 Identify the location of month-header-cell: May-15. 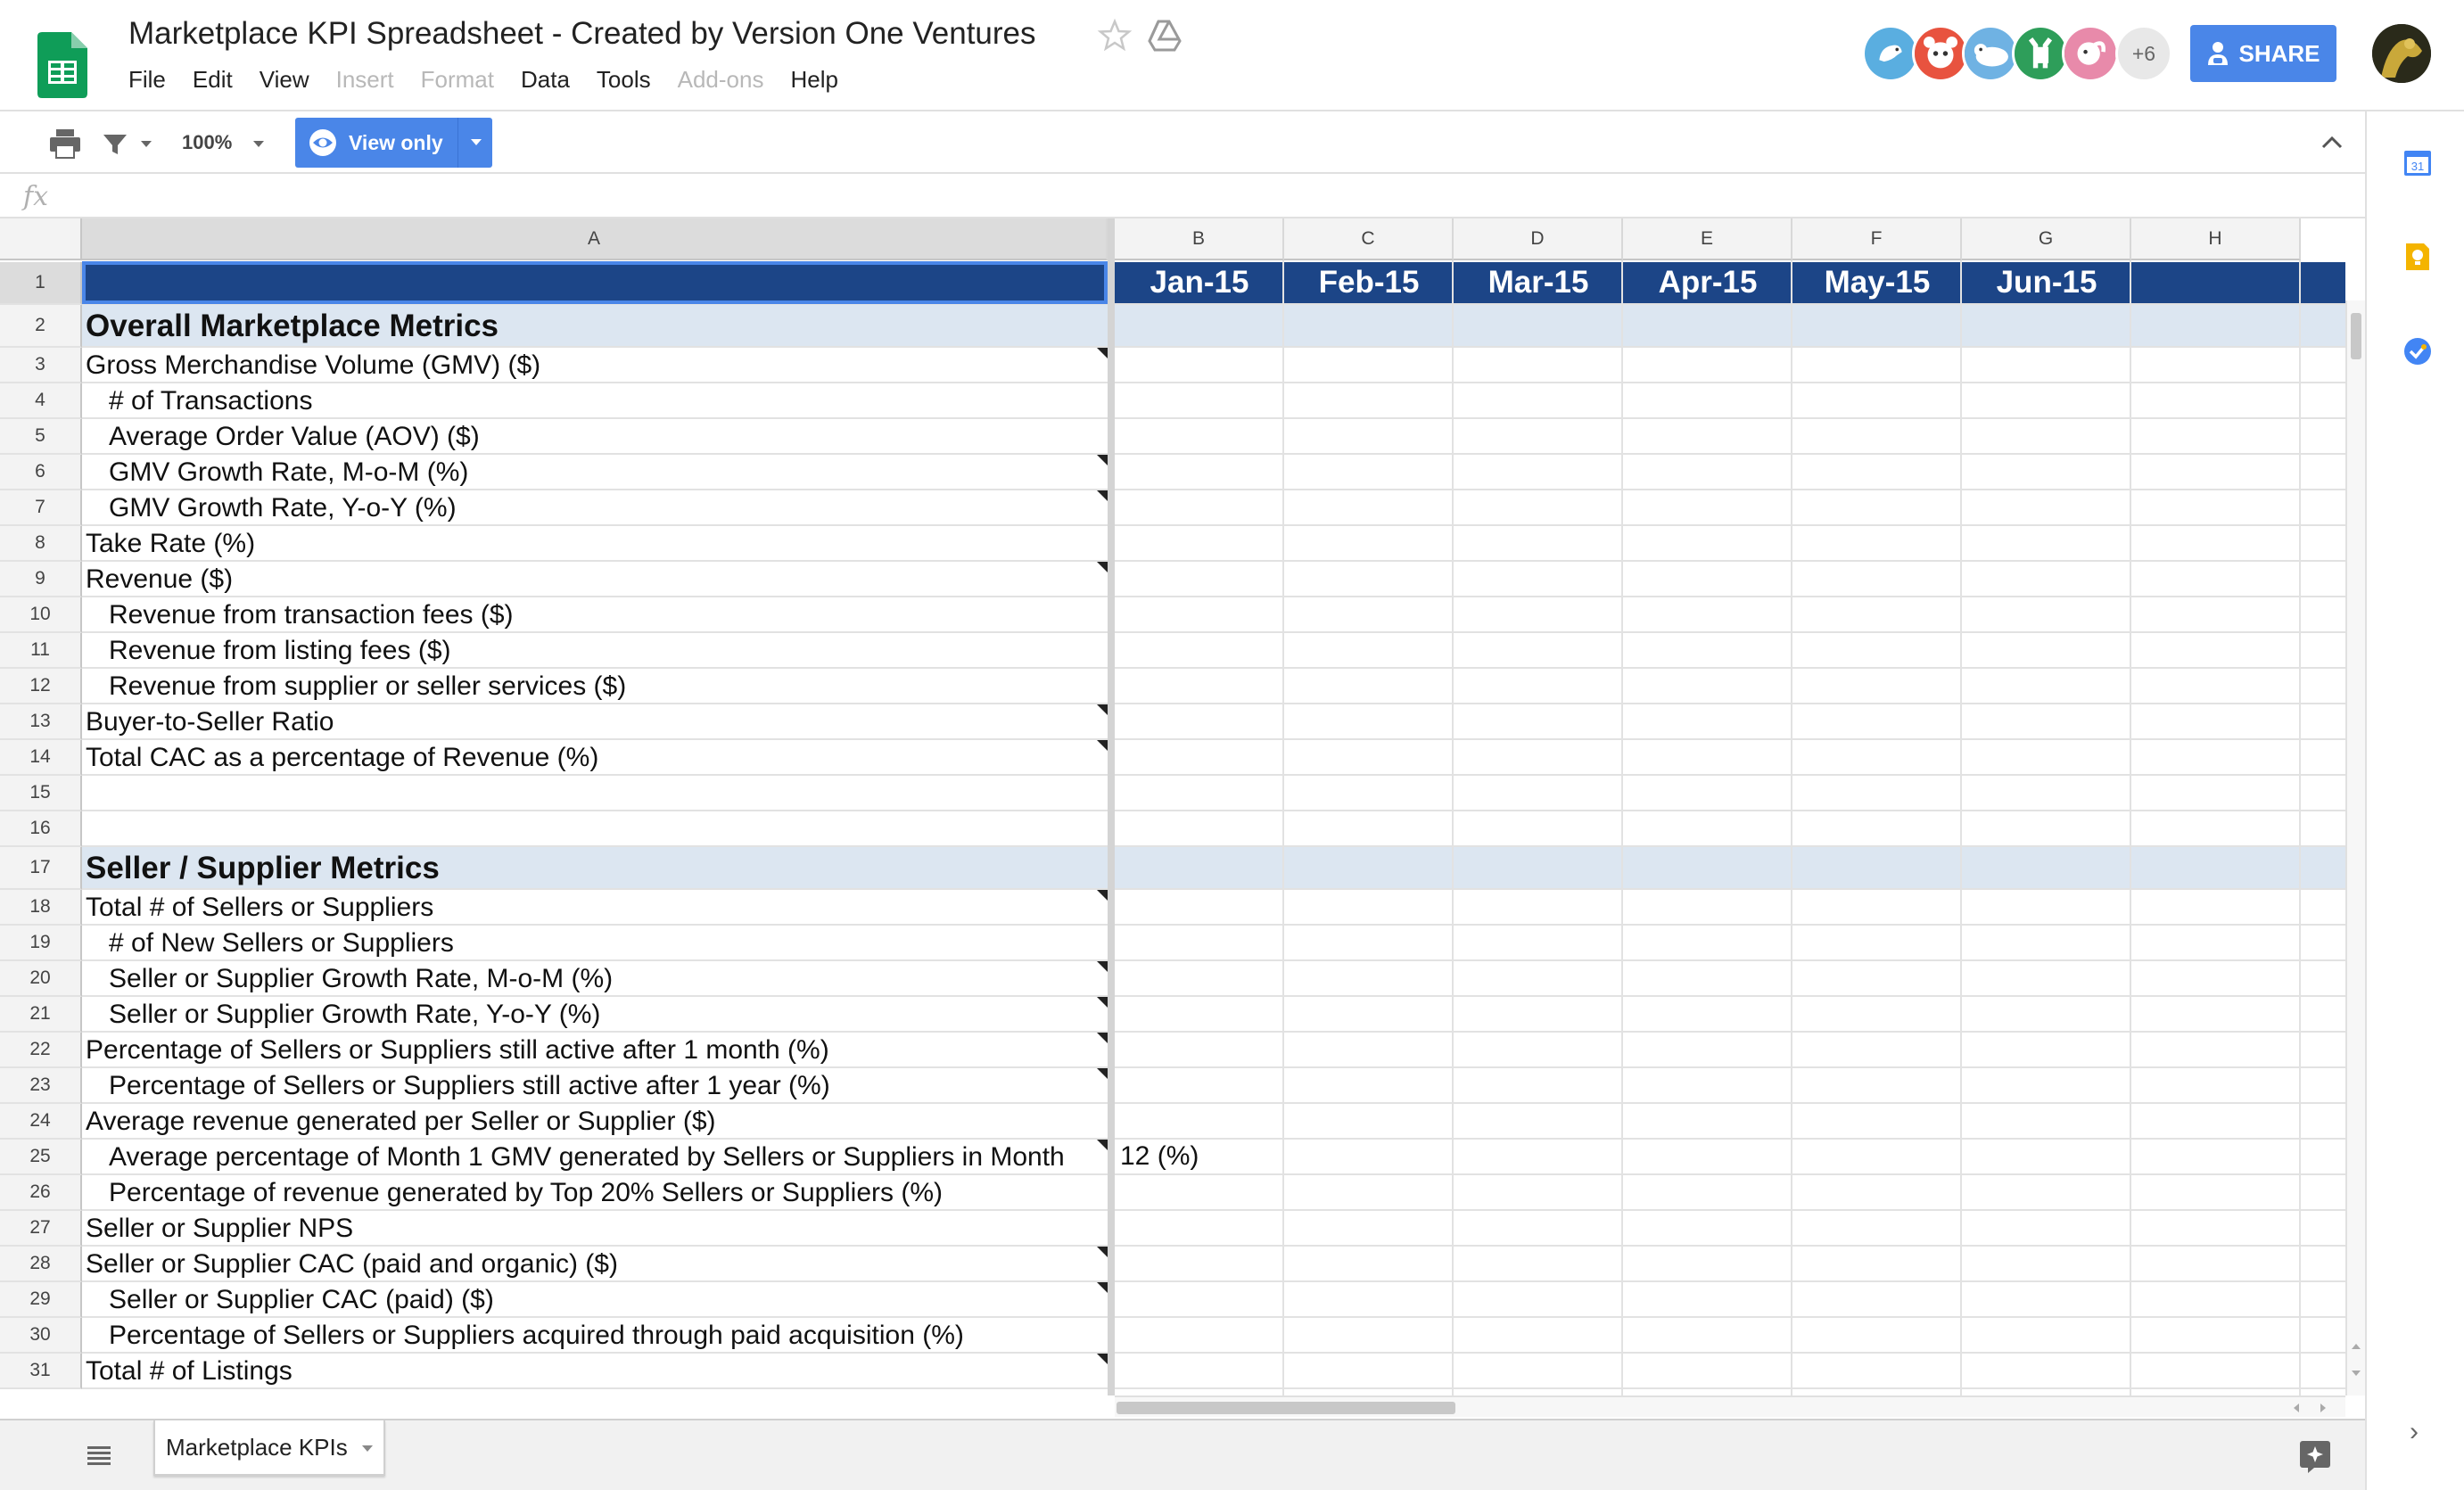
(1877, 282).